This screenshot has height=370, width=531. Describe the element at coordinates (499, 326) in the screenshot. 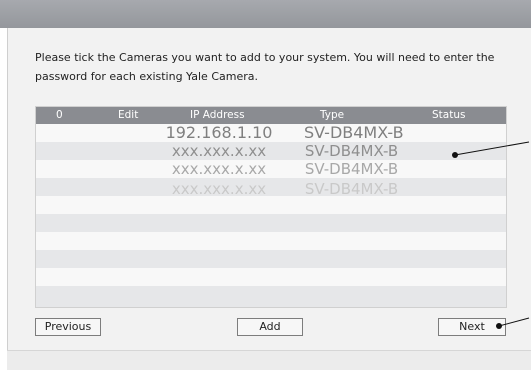

I see `callout-dot-next` at that location.